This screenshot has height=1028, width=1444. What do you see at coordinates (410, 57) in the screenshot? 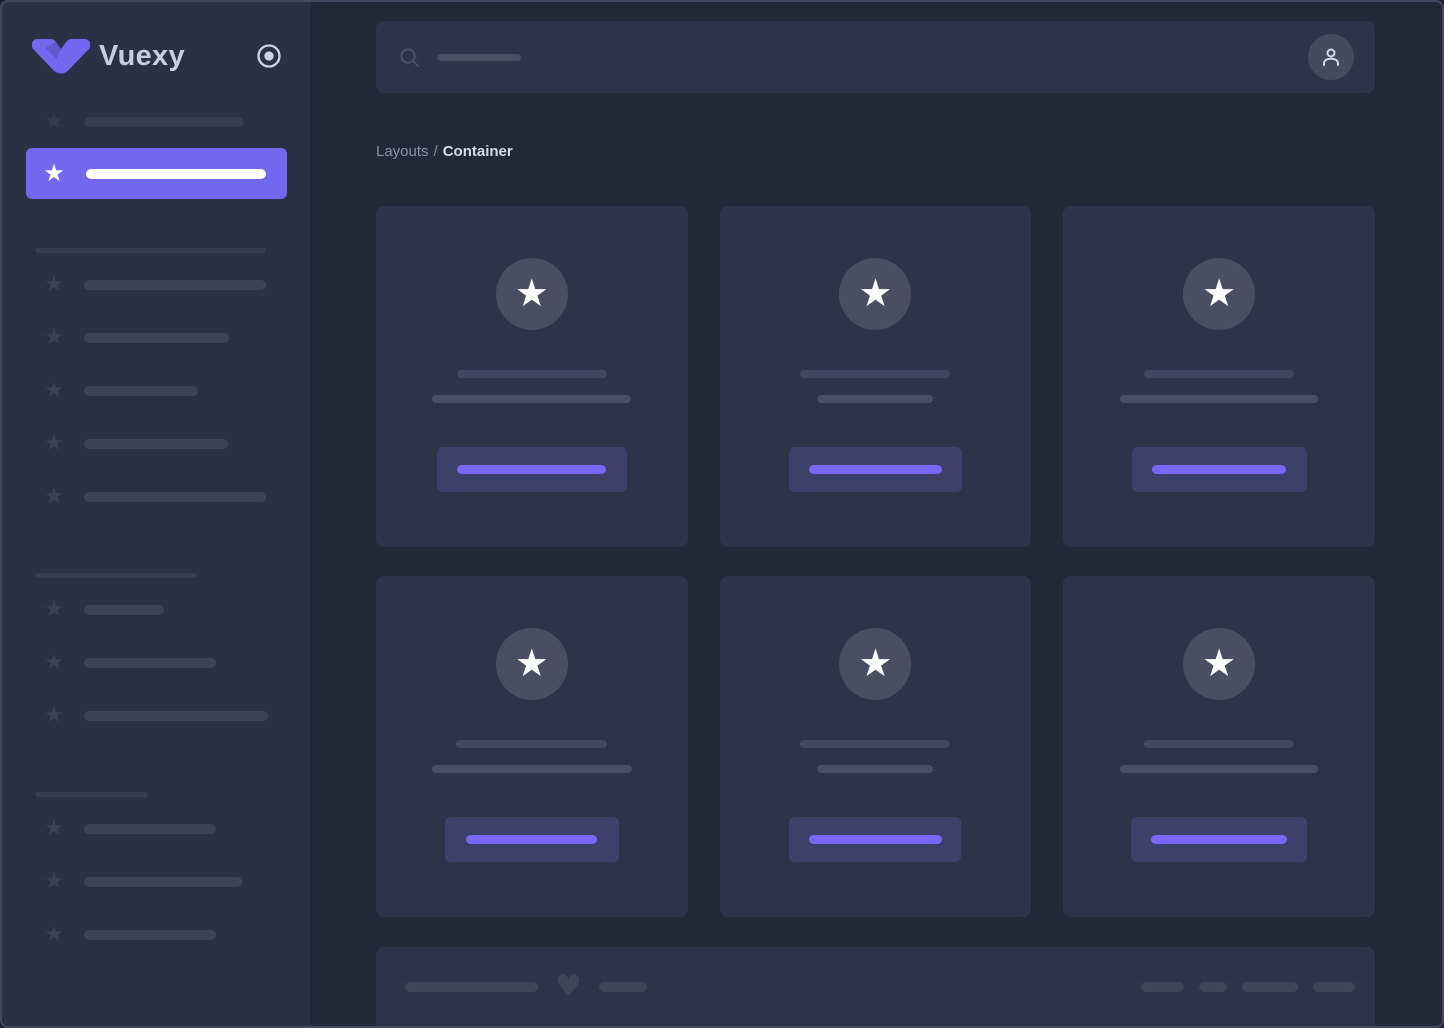
I see `search-icon` at bounding box center [410, 57].